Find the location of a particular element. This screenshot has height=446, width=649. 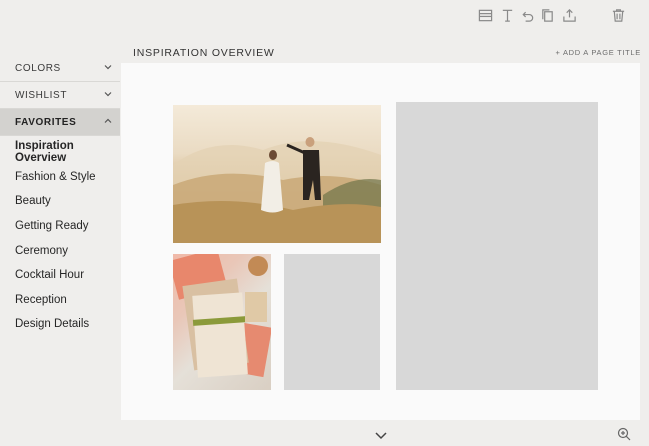

couple-photo-art is located at coordinates (277, 190).